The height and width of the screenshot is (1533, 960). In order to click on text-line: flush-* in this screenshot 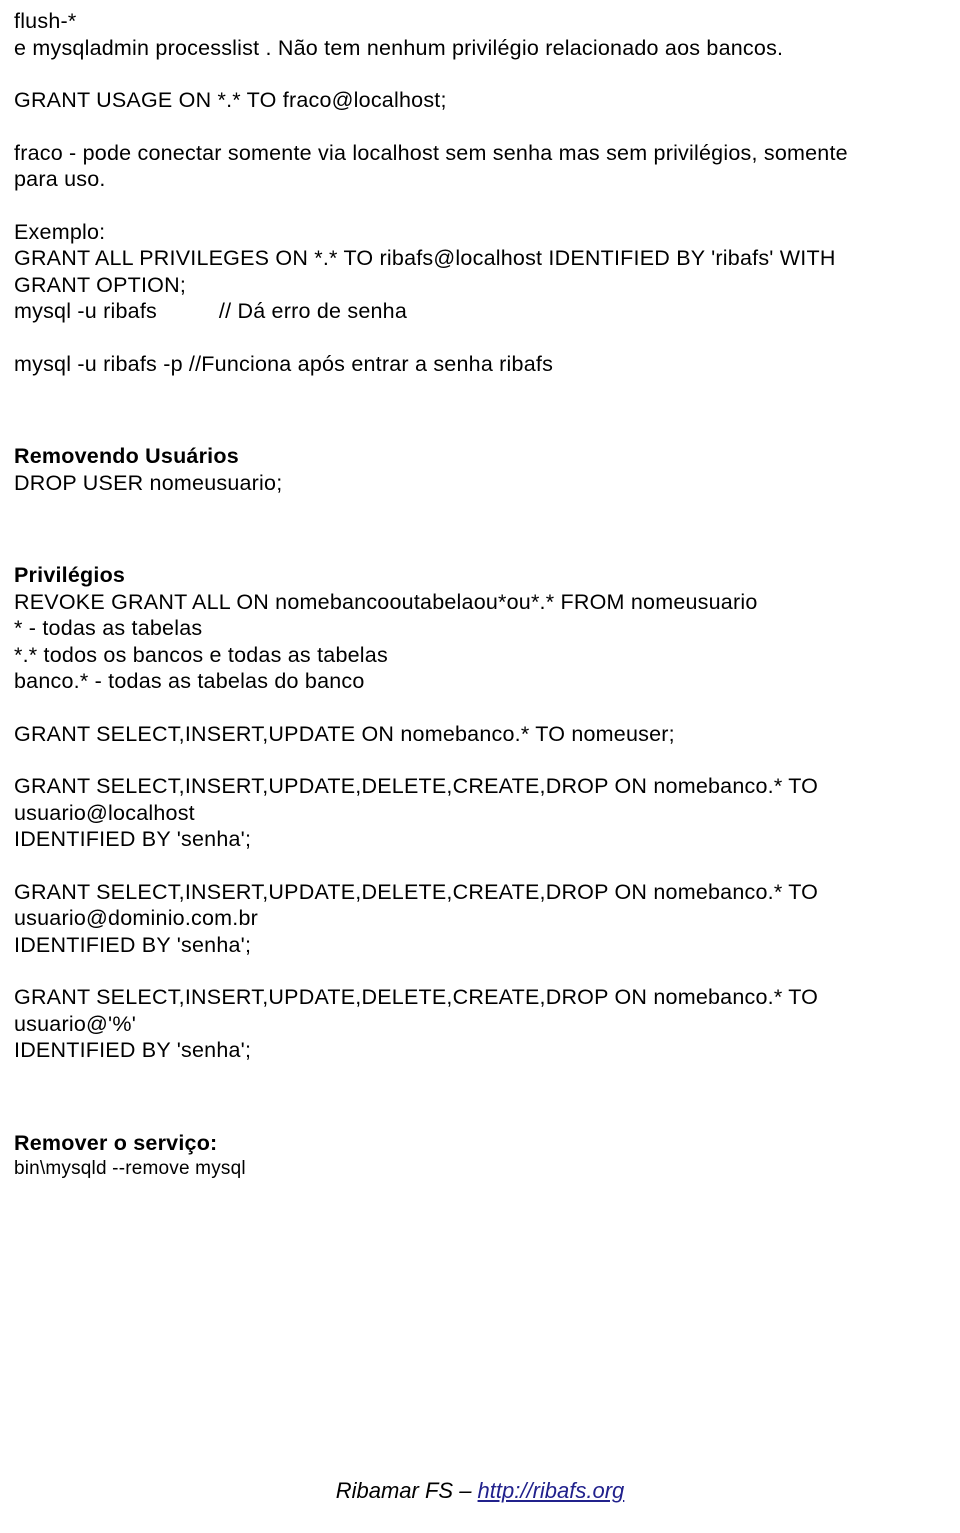, I will do `click(45, 21)`.